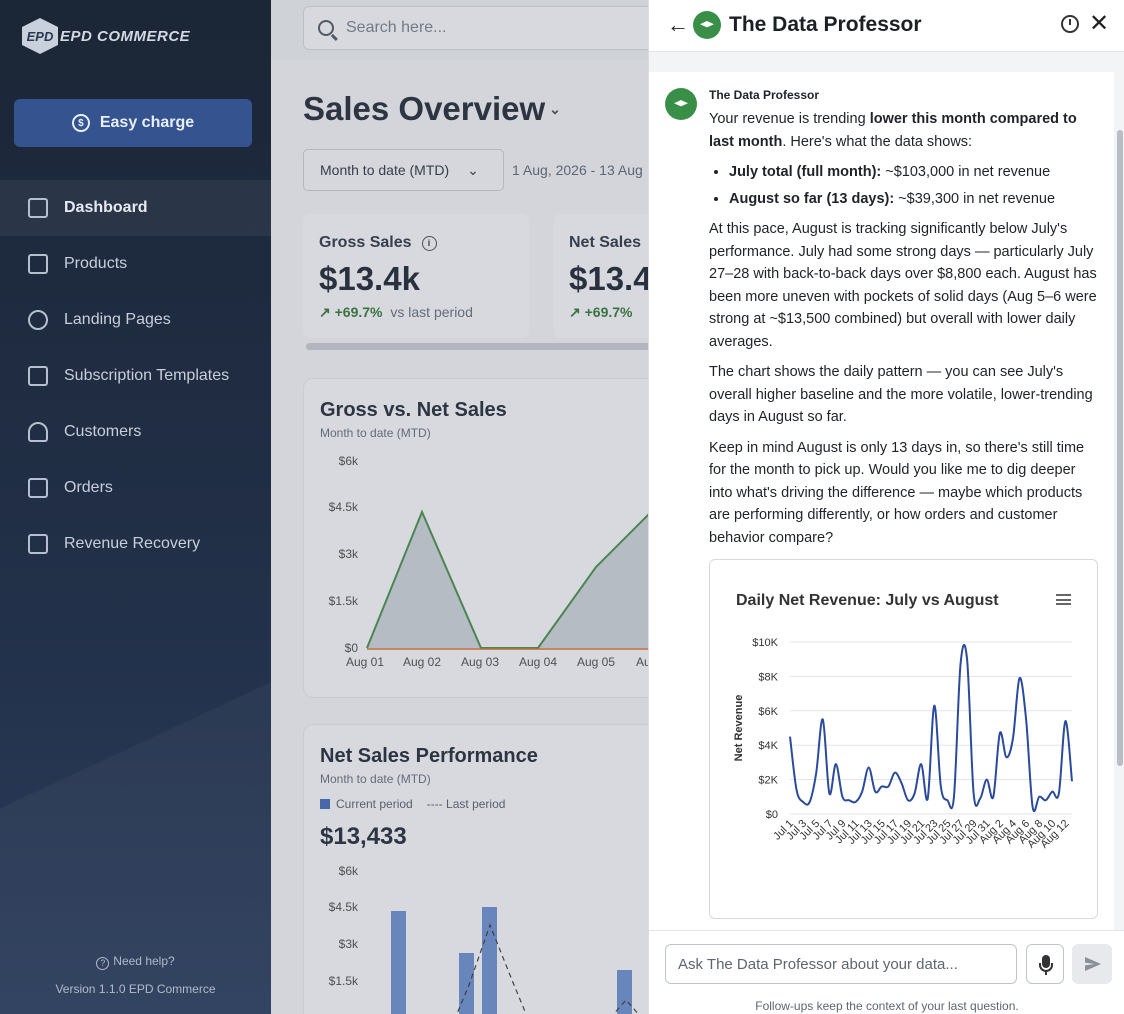 The height and width of the screenshot is (1014, 1124). Describe the element at coordinates (117, 319) in the screenshot. I see `sidebar-item-label: Landing Pages` at that location.